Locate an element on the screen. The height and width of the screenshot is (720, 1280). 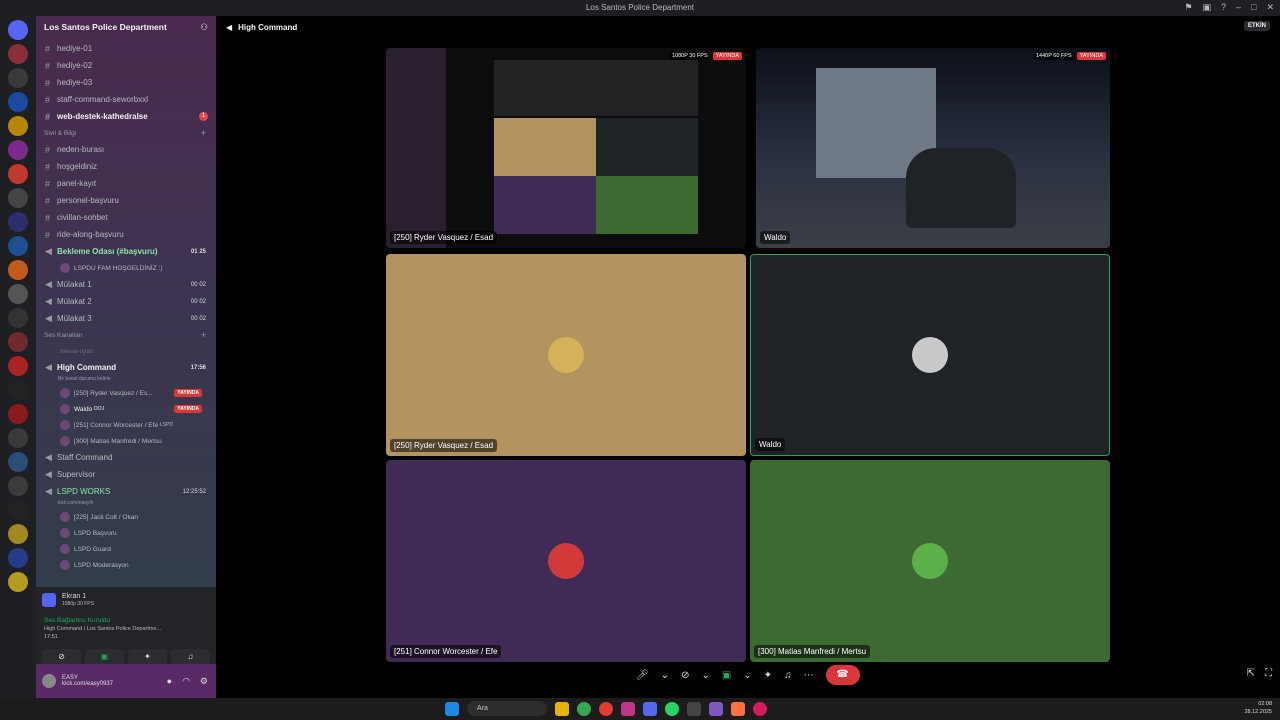
media-icon is located at coordinates (716, 708).